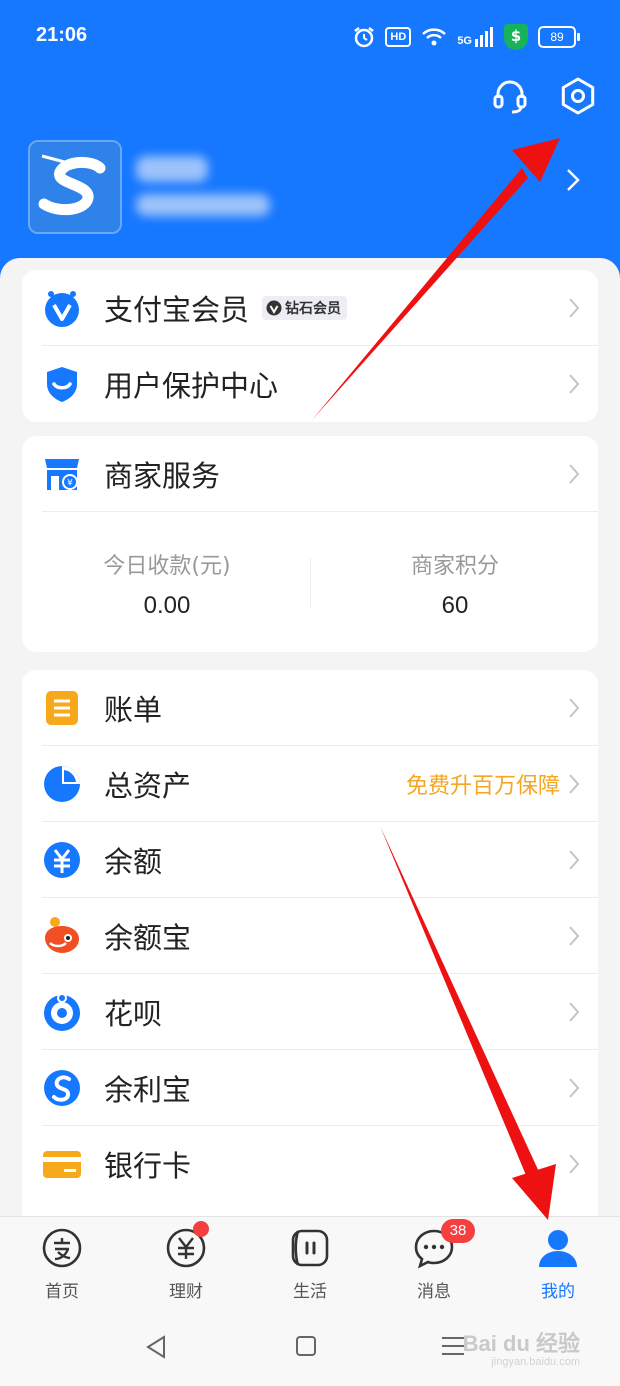 This screenshot has width=620, height=1386. I want to click on total-assets-icon, so click(62, 784).